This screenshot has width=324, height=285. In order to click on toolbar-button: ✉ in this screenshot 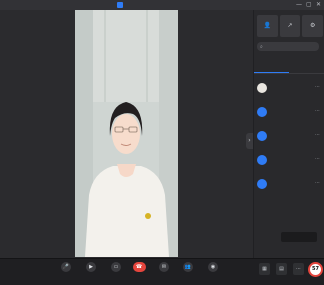, I will do `click(164, 273)`.